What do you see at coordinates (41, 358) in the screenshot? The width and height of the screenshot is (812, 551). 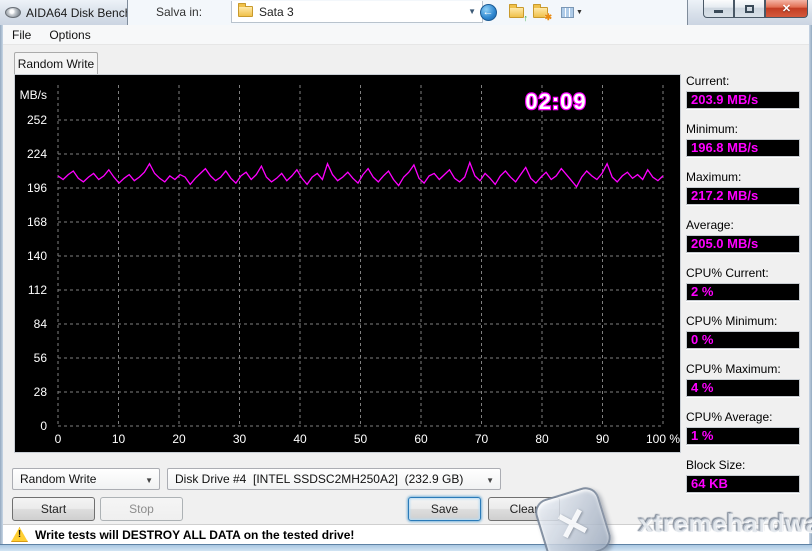 I see `svg-text: 56` at bounding box center [41, 358].